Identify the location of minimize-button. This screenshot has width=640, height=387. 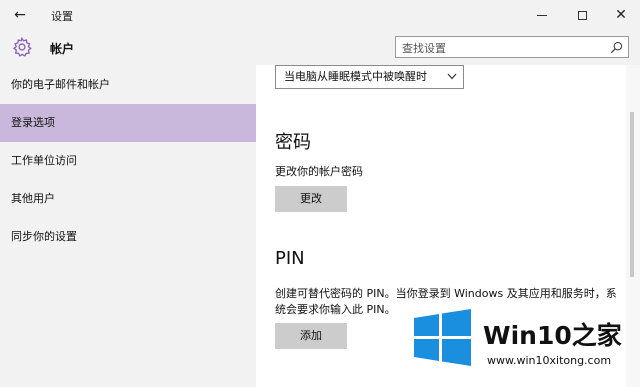
(542, 15).